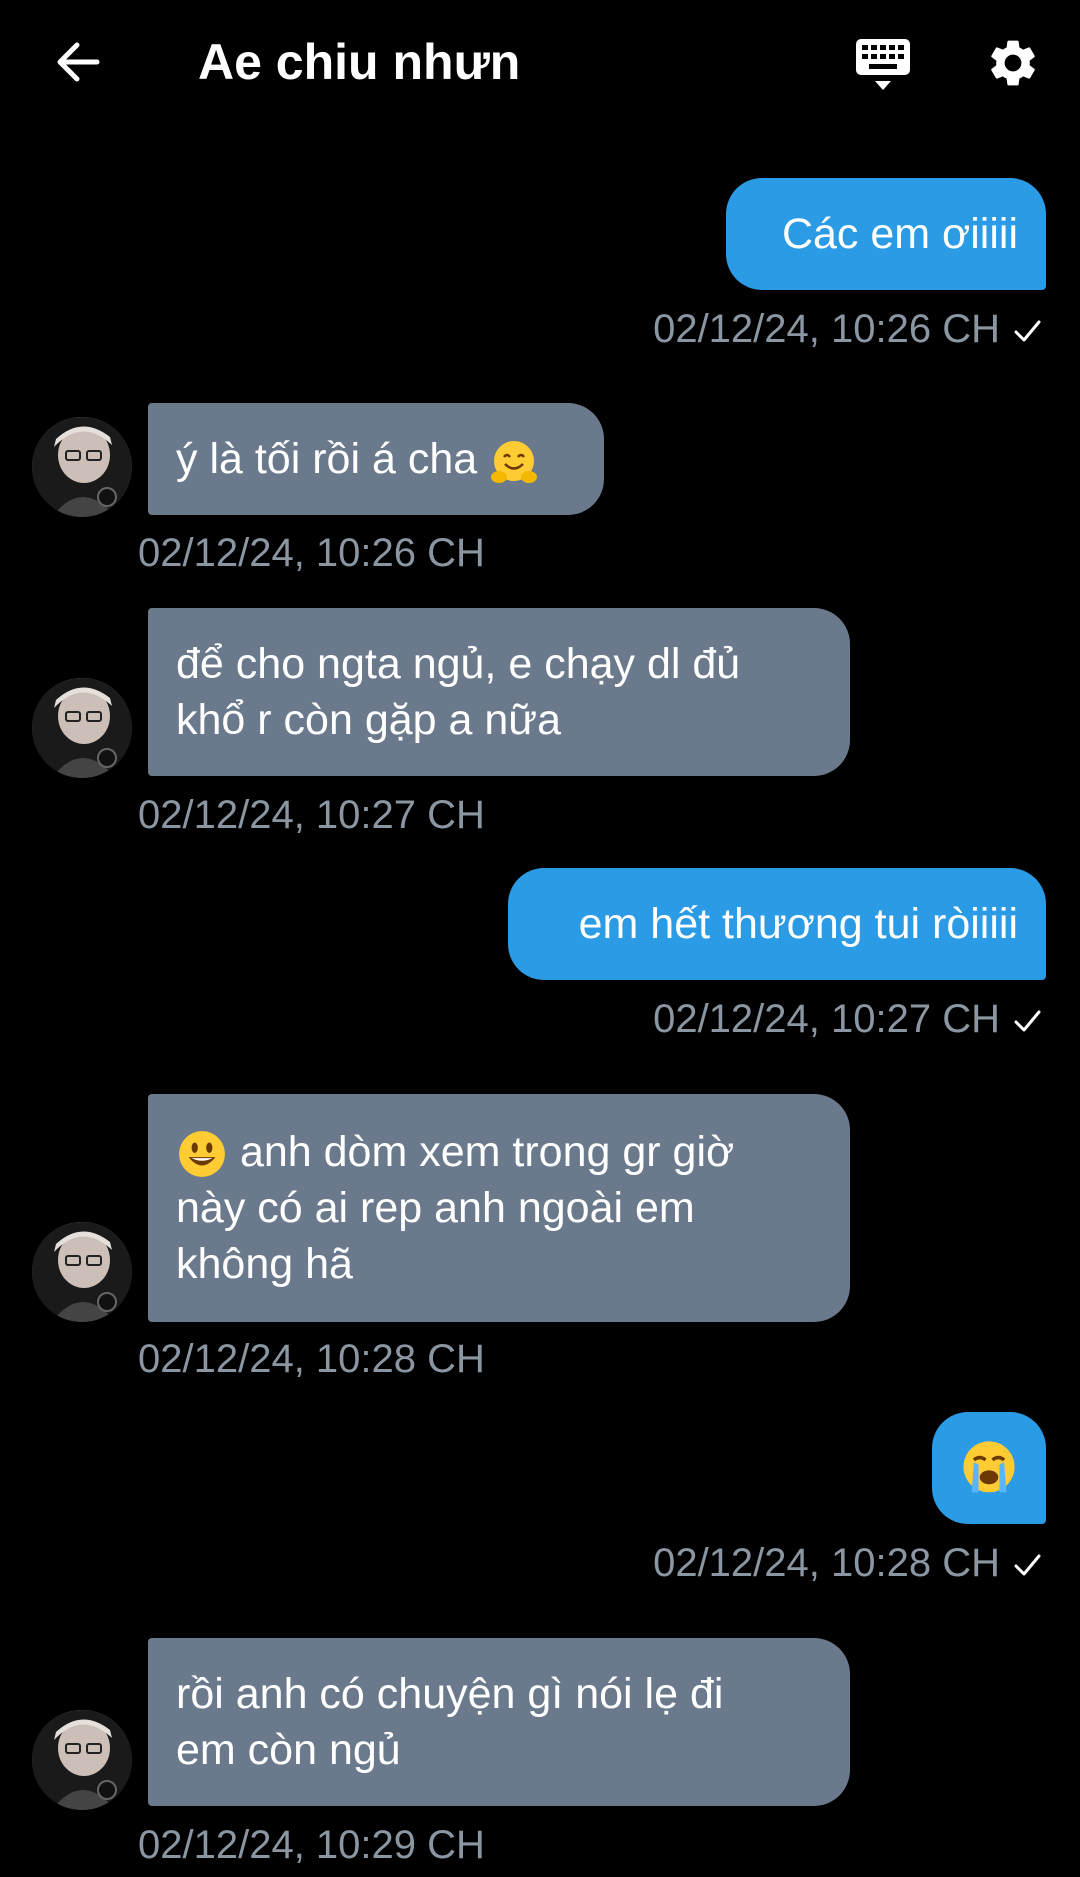  I want to click on keyboard-icon, so click(883, 64).